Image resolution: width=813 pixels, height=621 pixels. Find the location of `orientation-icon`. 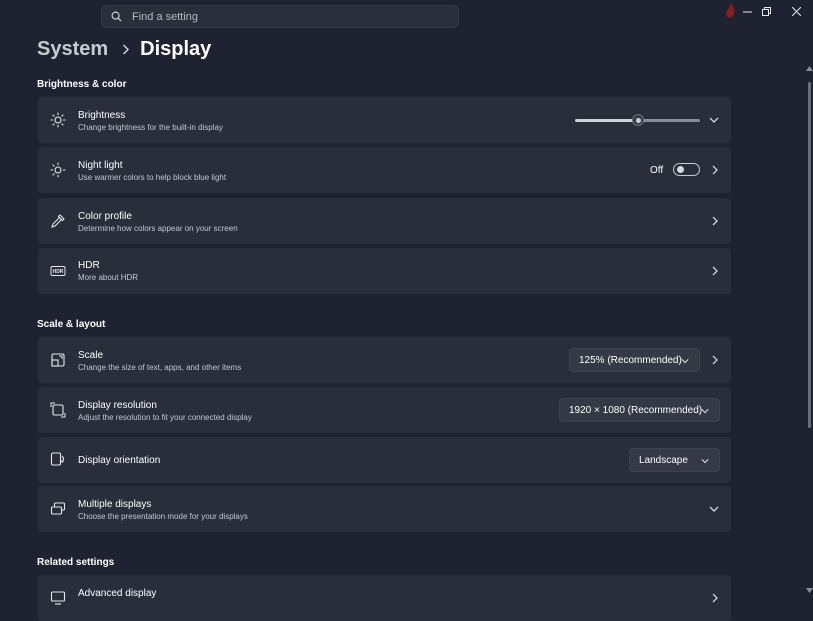

orientation-icon is located at coordinates (57, 459).